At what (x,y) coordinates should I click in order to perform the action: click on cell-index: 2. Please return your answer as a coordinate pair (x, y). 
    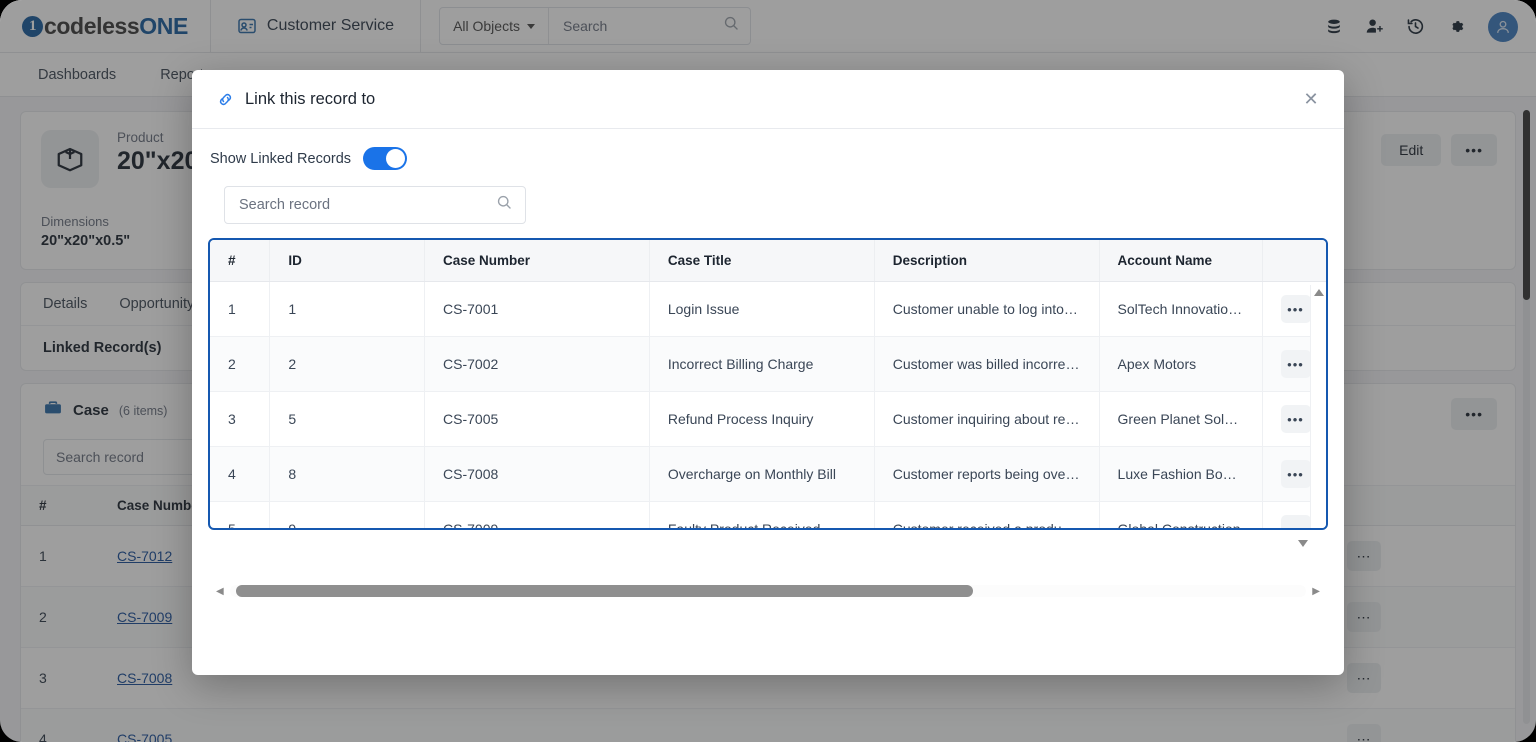
    Looking at the image, I should click on (240, 364).